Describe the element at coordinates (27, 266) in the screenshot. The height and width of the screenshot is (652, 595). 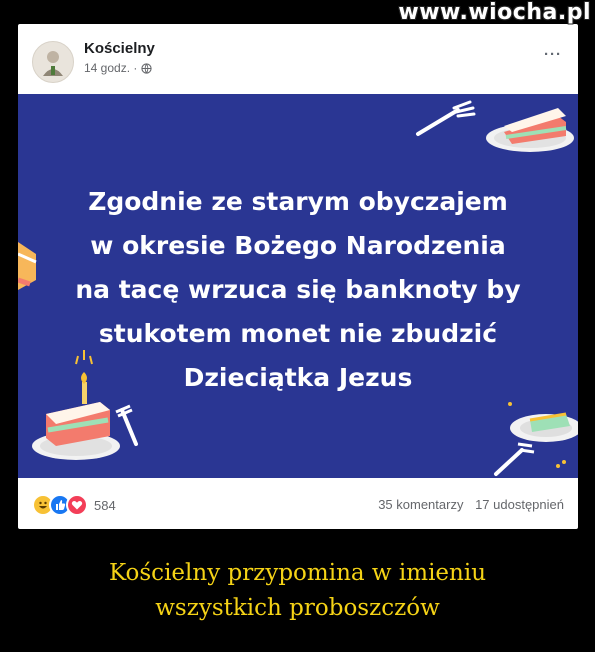
I see `cake-slice-left` at that location.